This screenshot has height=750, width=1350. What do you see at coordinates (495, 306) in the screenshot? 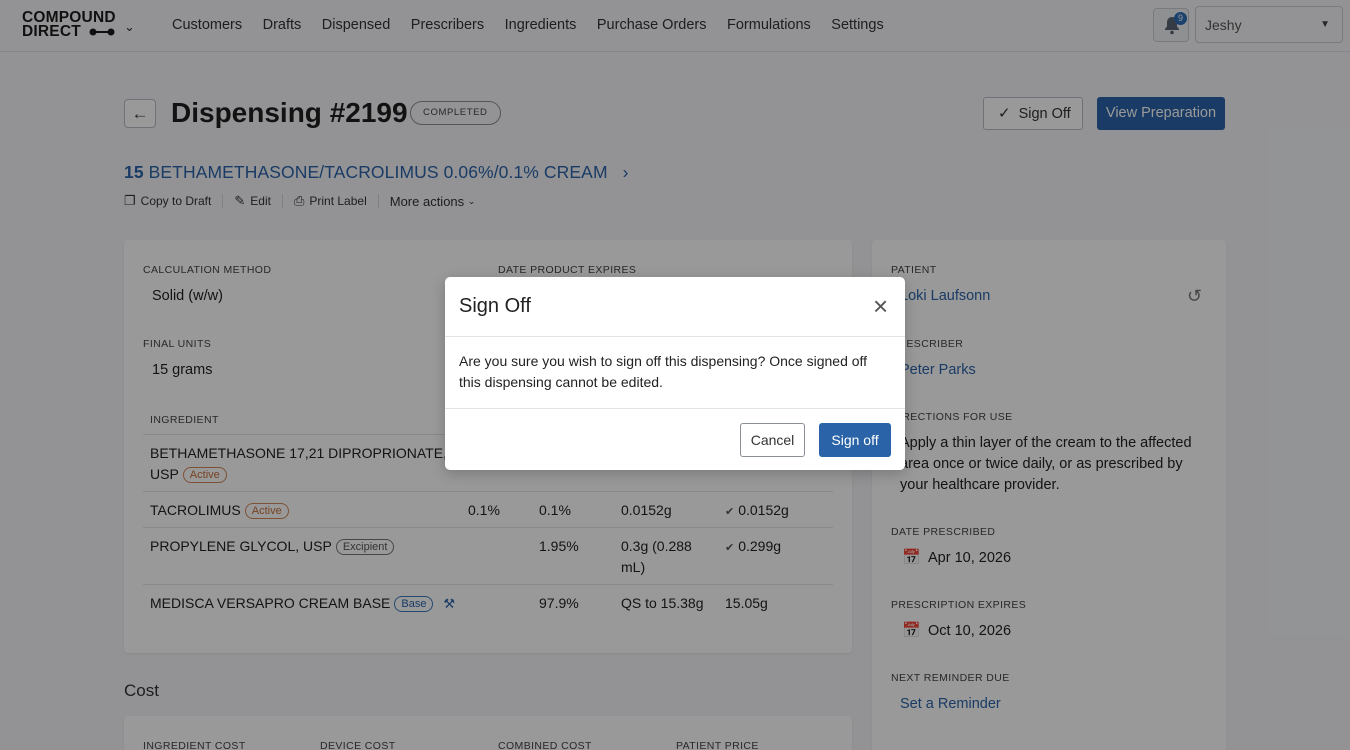
I see `dialog-title: Sign Off` at bounding box center [495, 306].